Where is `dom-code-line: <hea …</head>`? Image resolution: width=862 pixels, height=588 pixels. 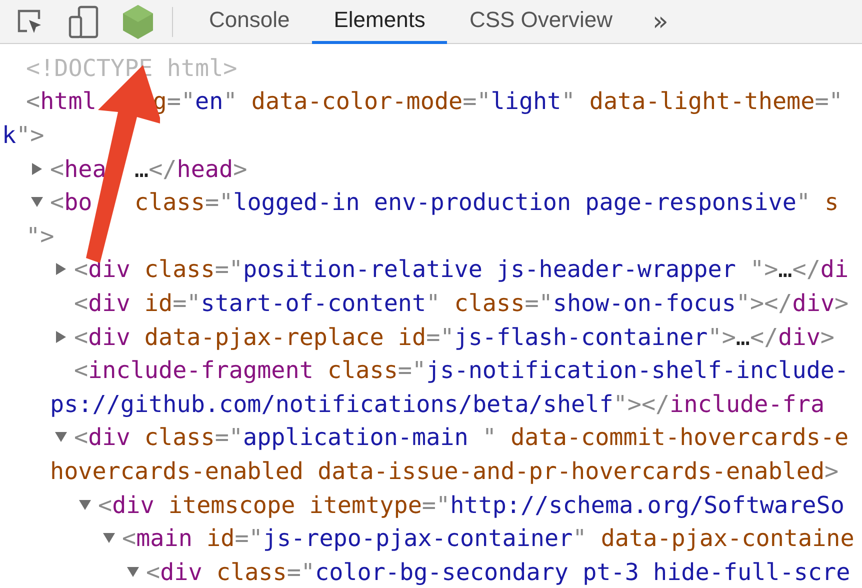
dom-code-line: <hea …</head> is located at coordinates (149, 169).